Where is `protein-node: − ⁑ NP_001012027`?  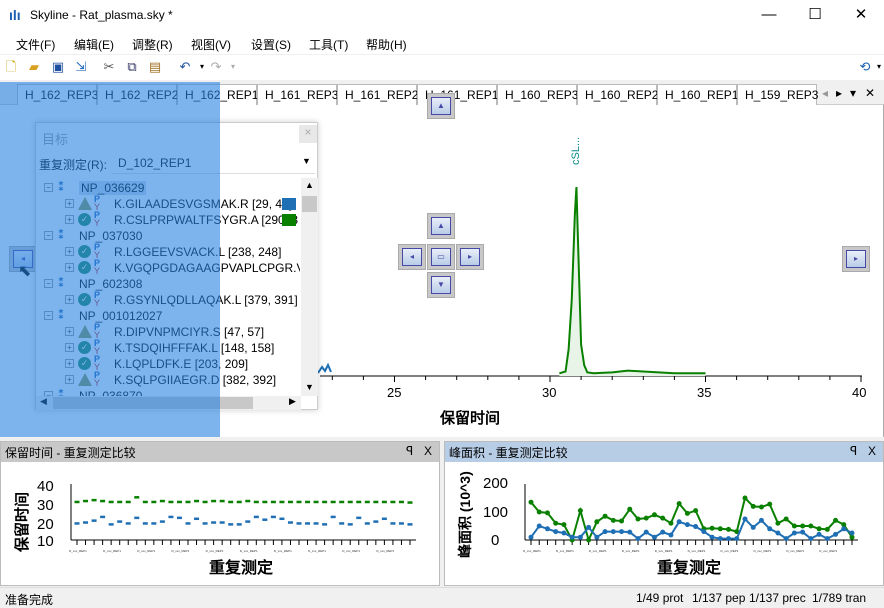
protein-node: − ⁑ NP_001012027 is located at coordinates (168, 316).